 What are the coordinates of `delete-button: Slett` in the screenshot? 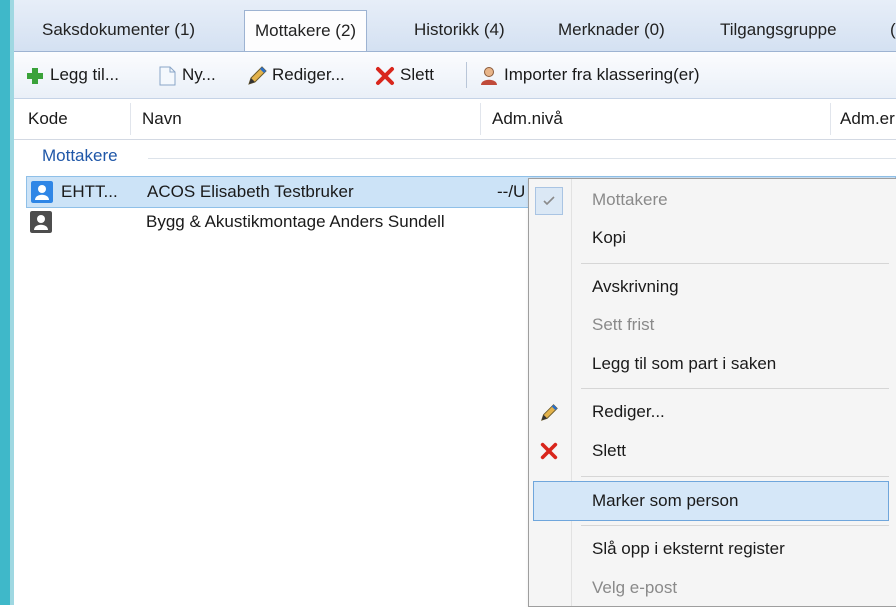 It's located at (404, 75).